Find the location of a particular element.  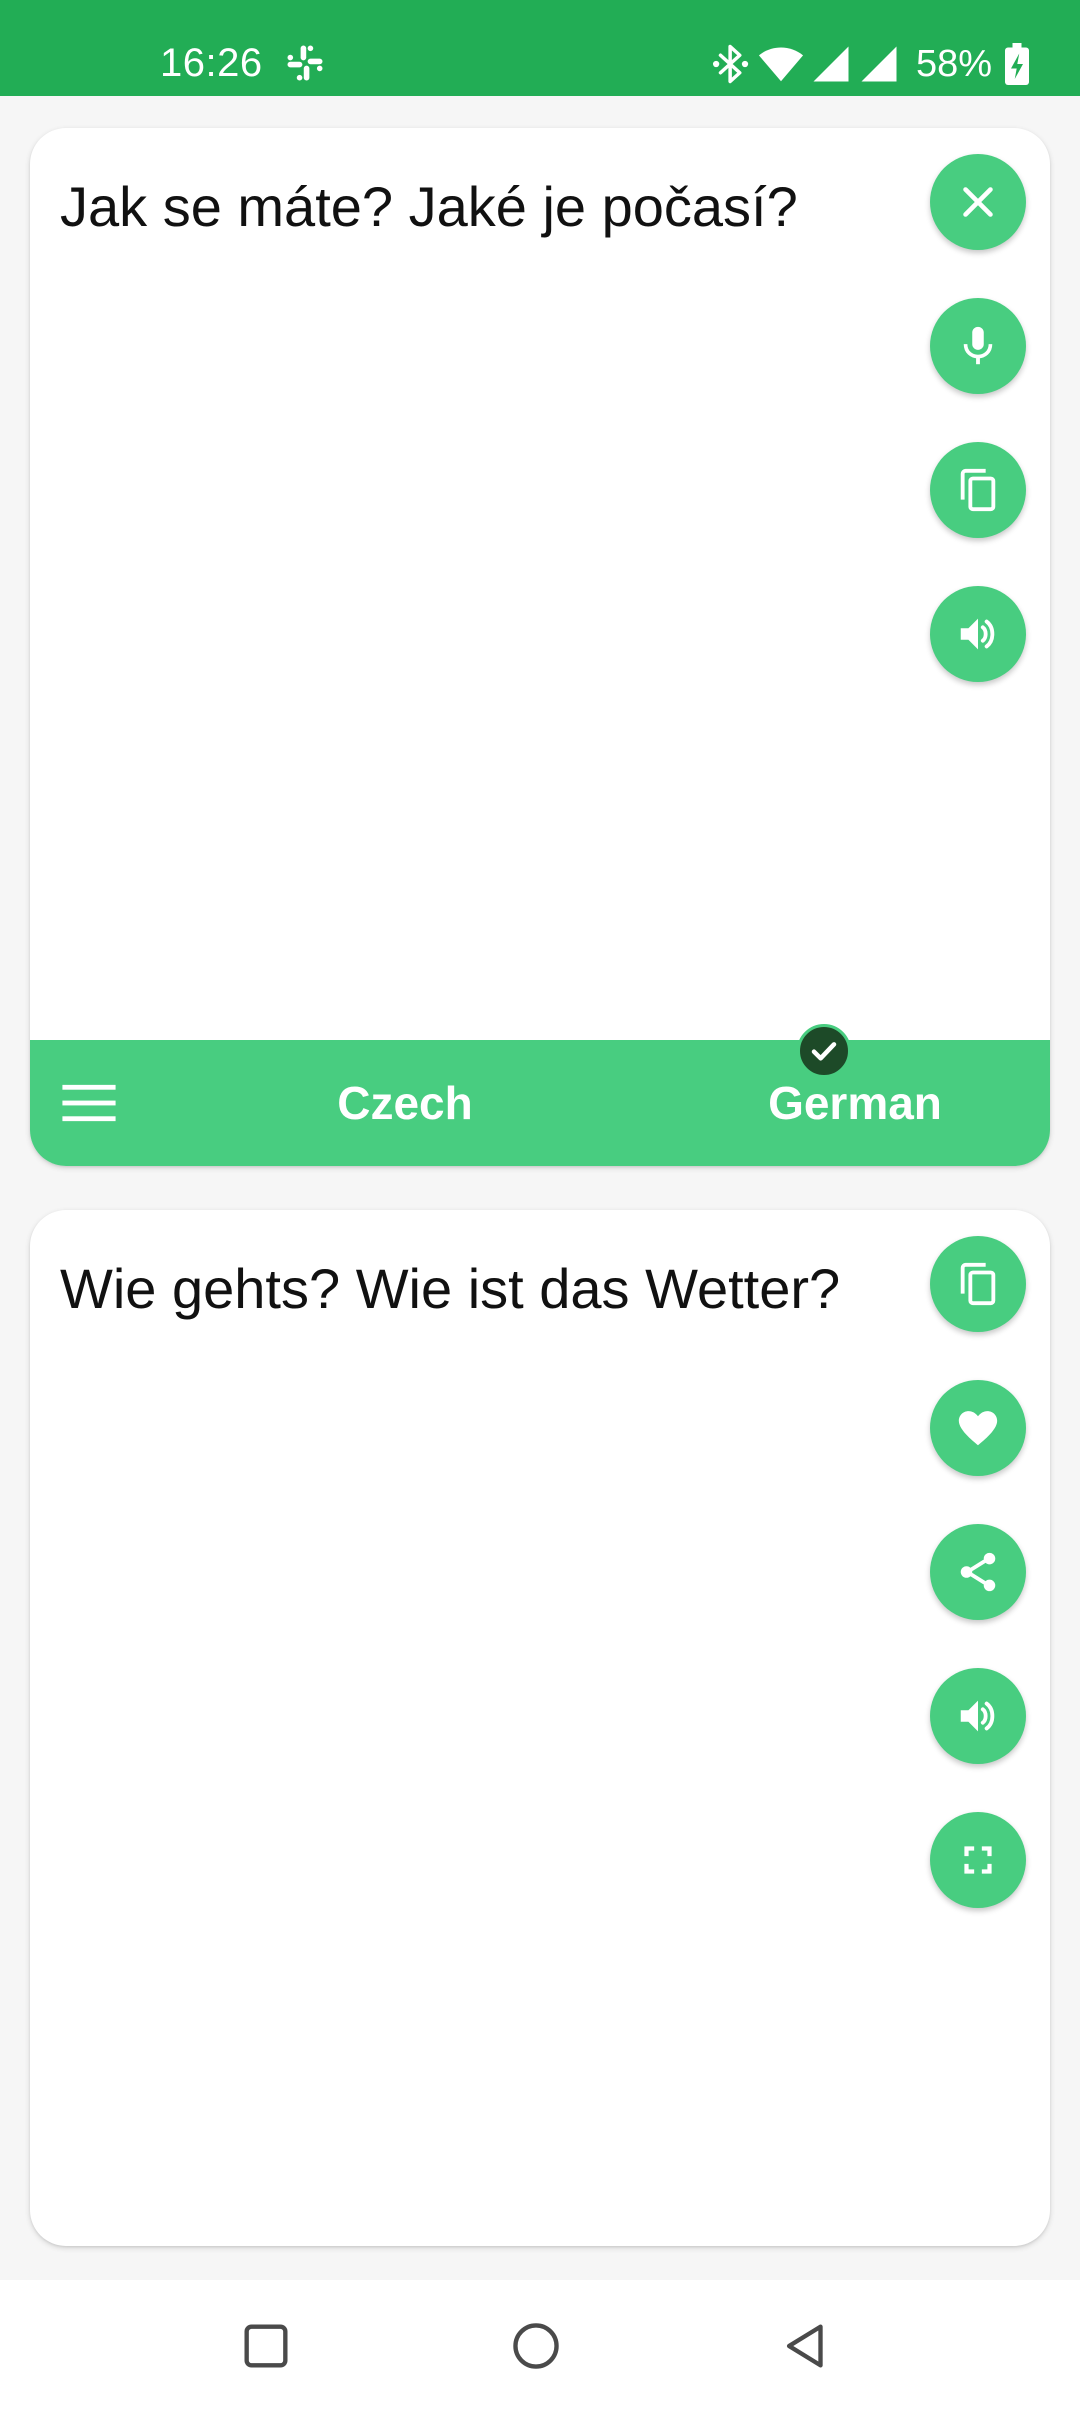

favorite-button is located at coordinates (978, 1428).